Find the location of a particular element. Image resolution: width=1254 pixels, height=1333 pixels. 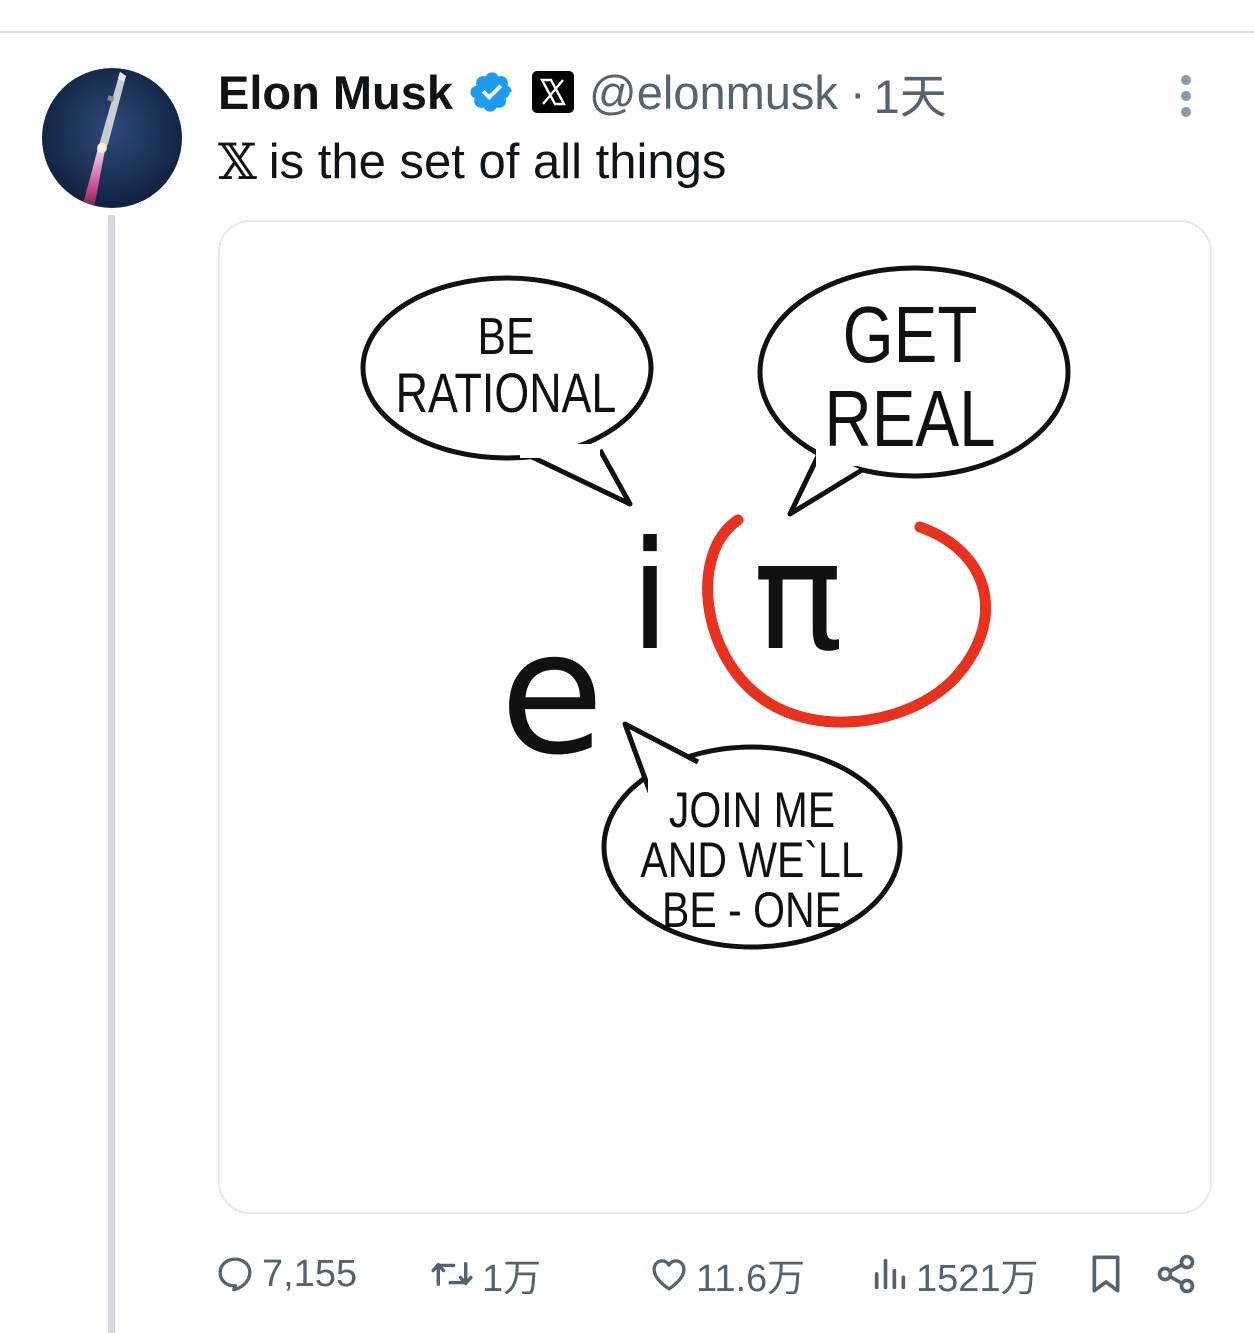

views-count: 1521万 is located at coordinates (977, 1278).